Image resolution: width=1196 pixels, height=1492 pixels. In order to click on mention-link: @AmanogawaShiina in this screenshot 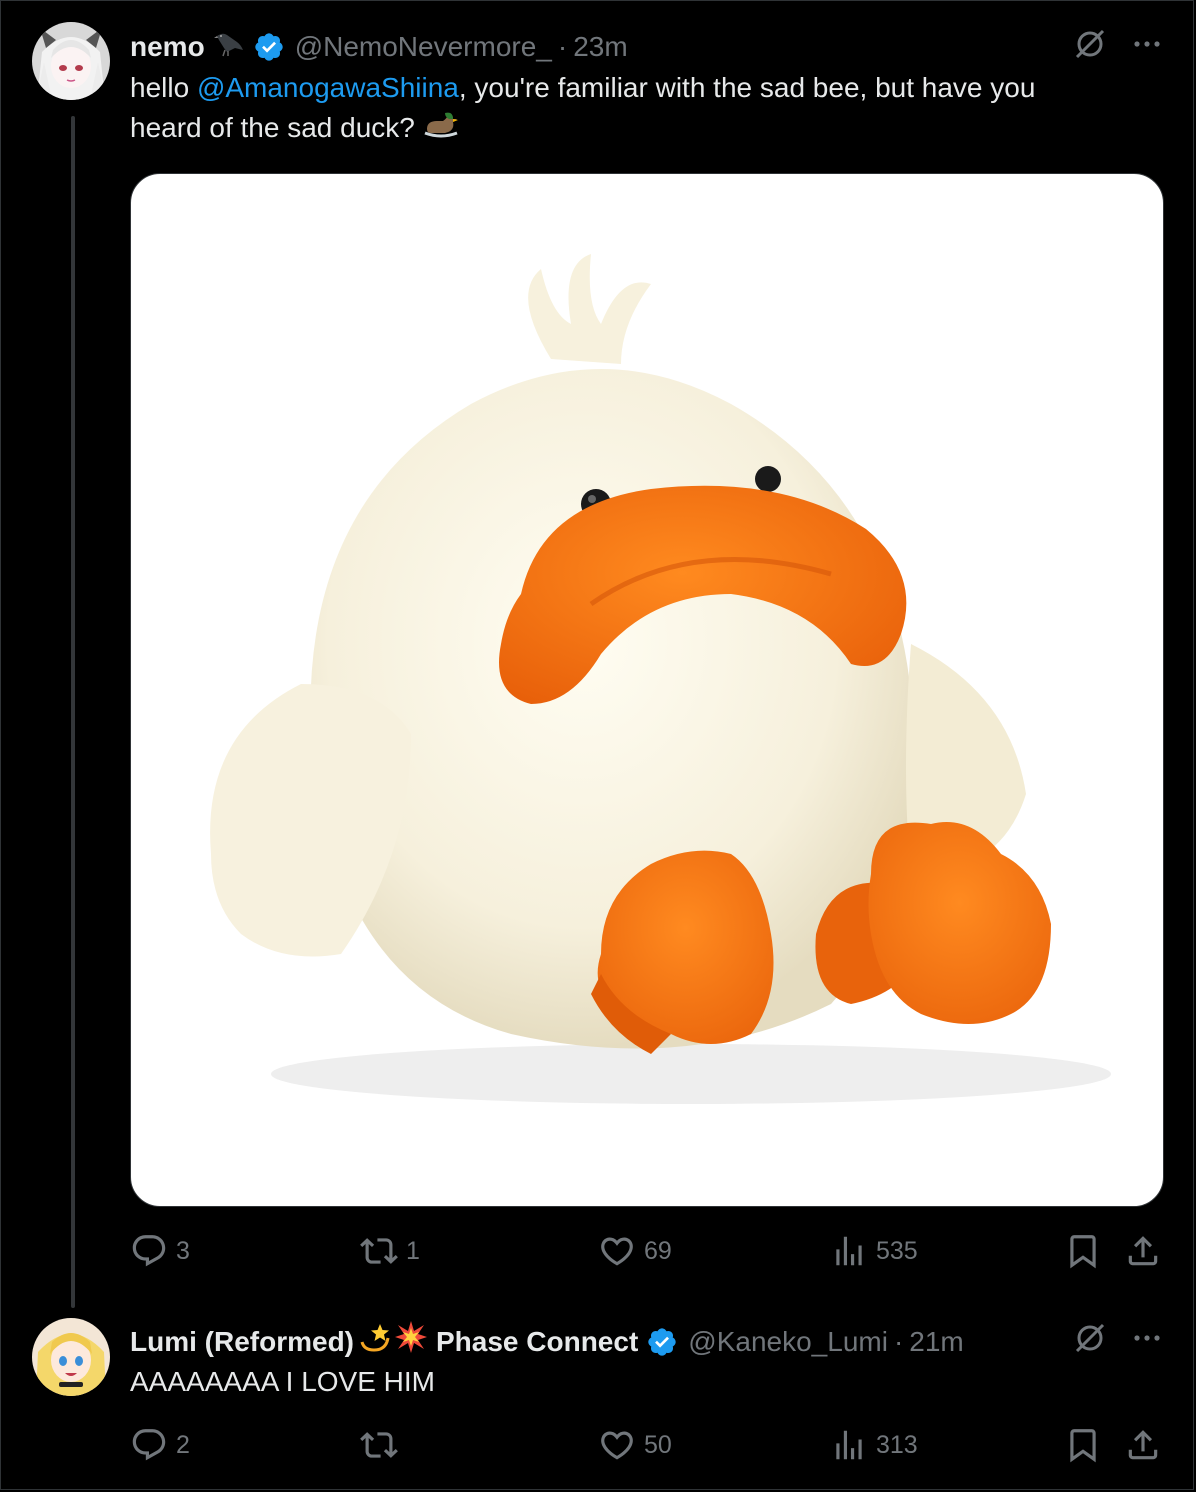, I will do `click(328, 87)`.